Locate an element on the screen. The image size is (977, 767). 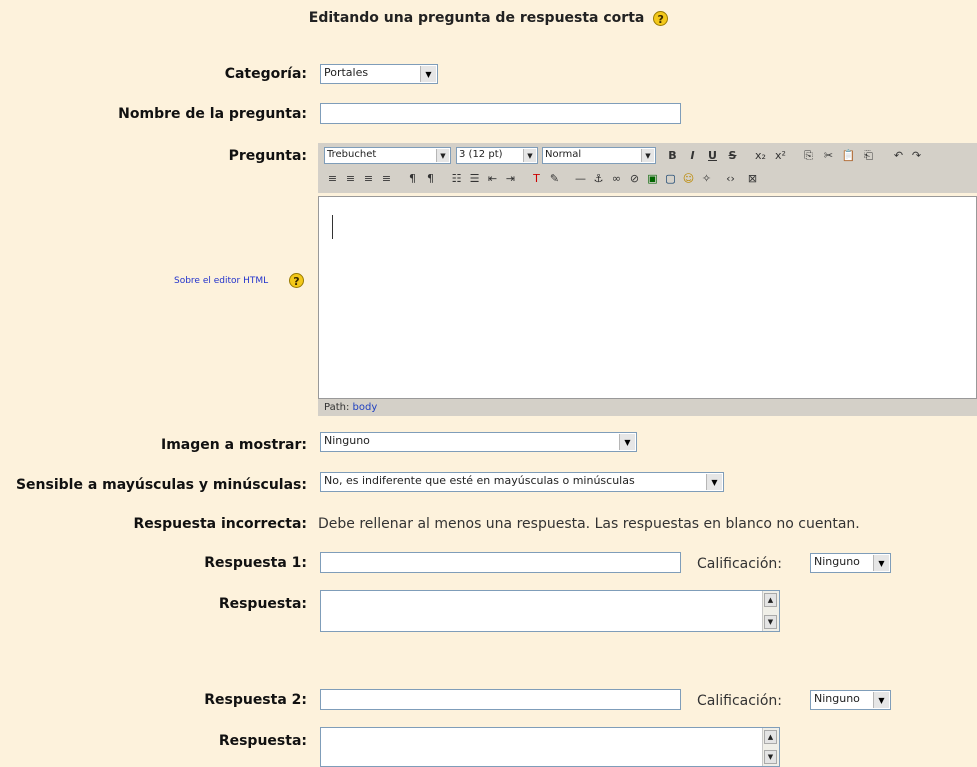
copy-icon: ⎘ is located at coordinates (808, 155).